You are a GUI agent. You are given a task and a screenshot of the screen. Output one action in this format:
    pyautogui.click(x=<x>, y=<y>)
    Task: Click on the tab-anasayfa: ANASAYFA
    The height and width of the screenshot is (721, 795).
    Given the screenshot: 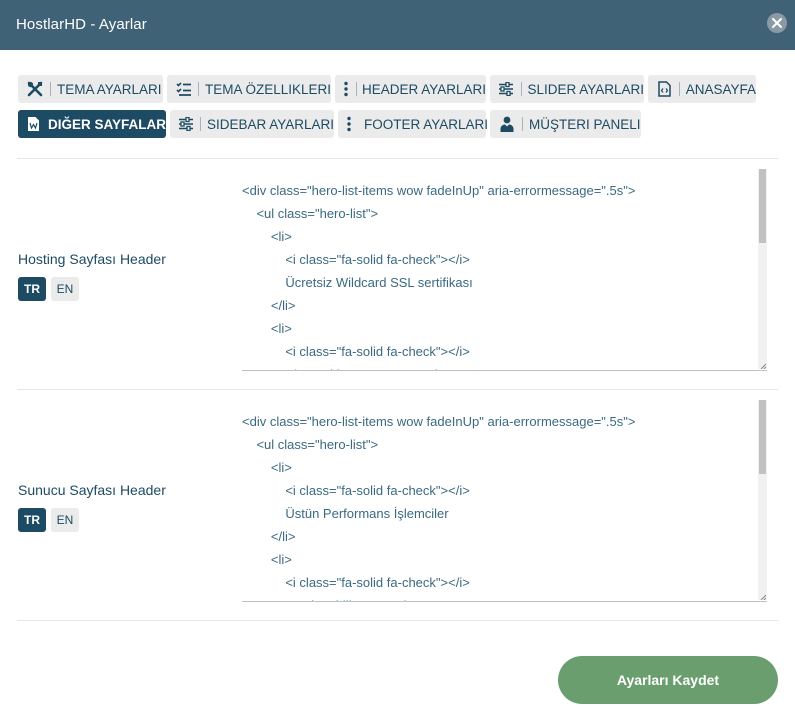 What is the action you would take?
    pyautogui.click(x=702, y=89)
    